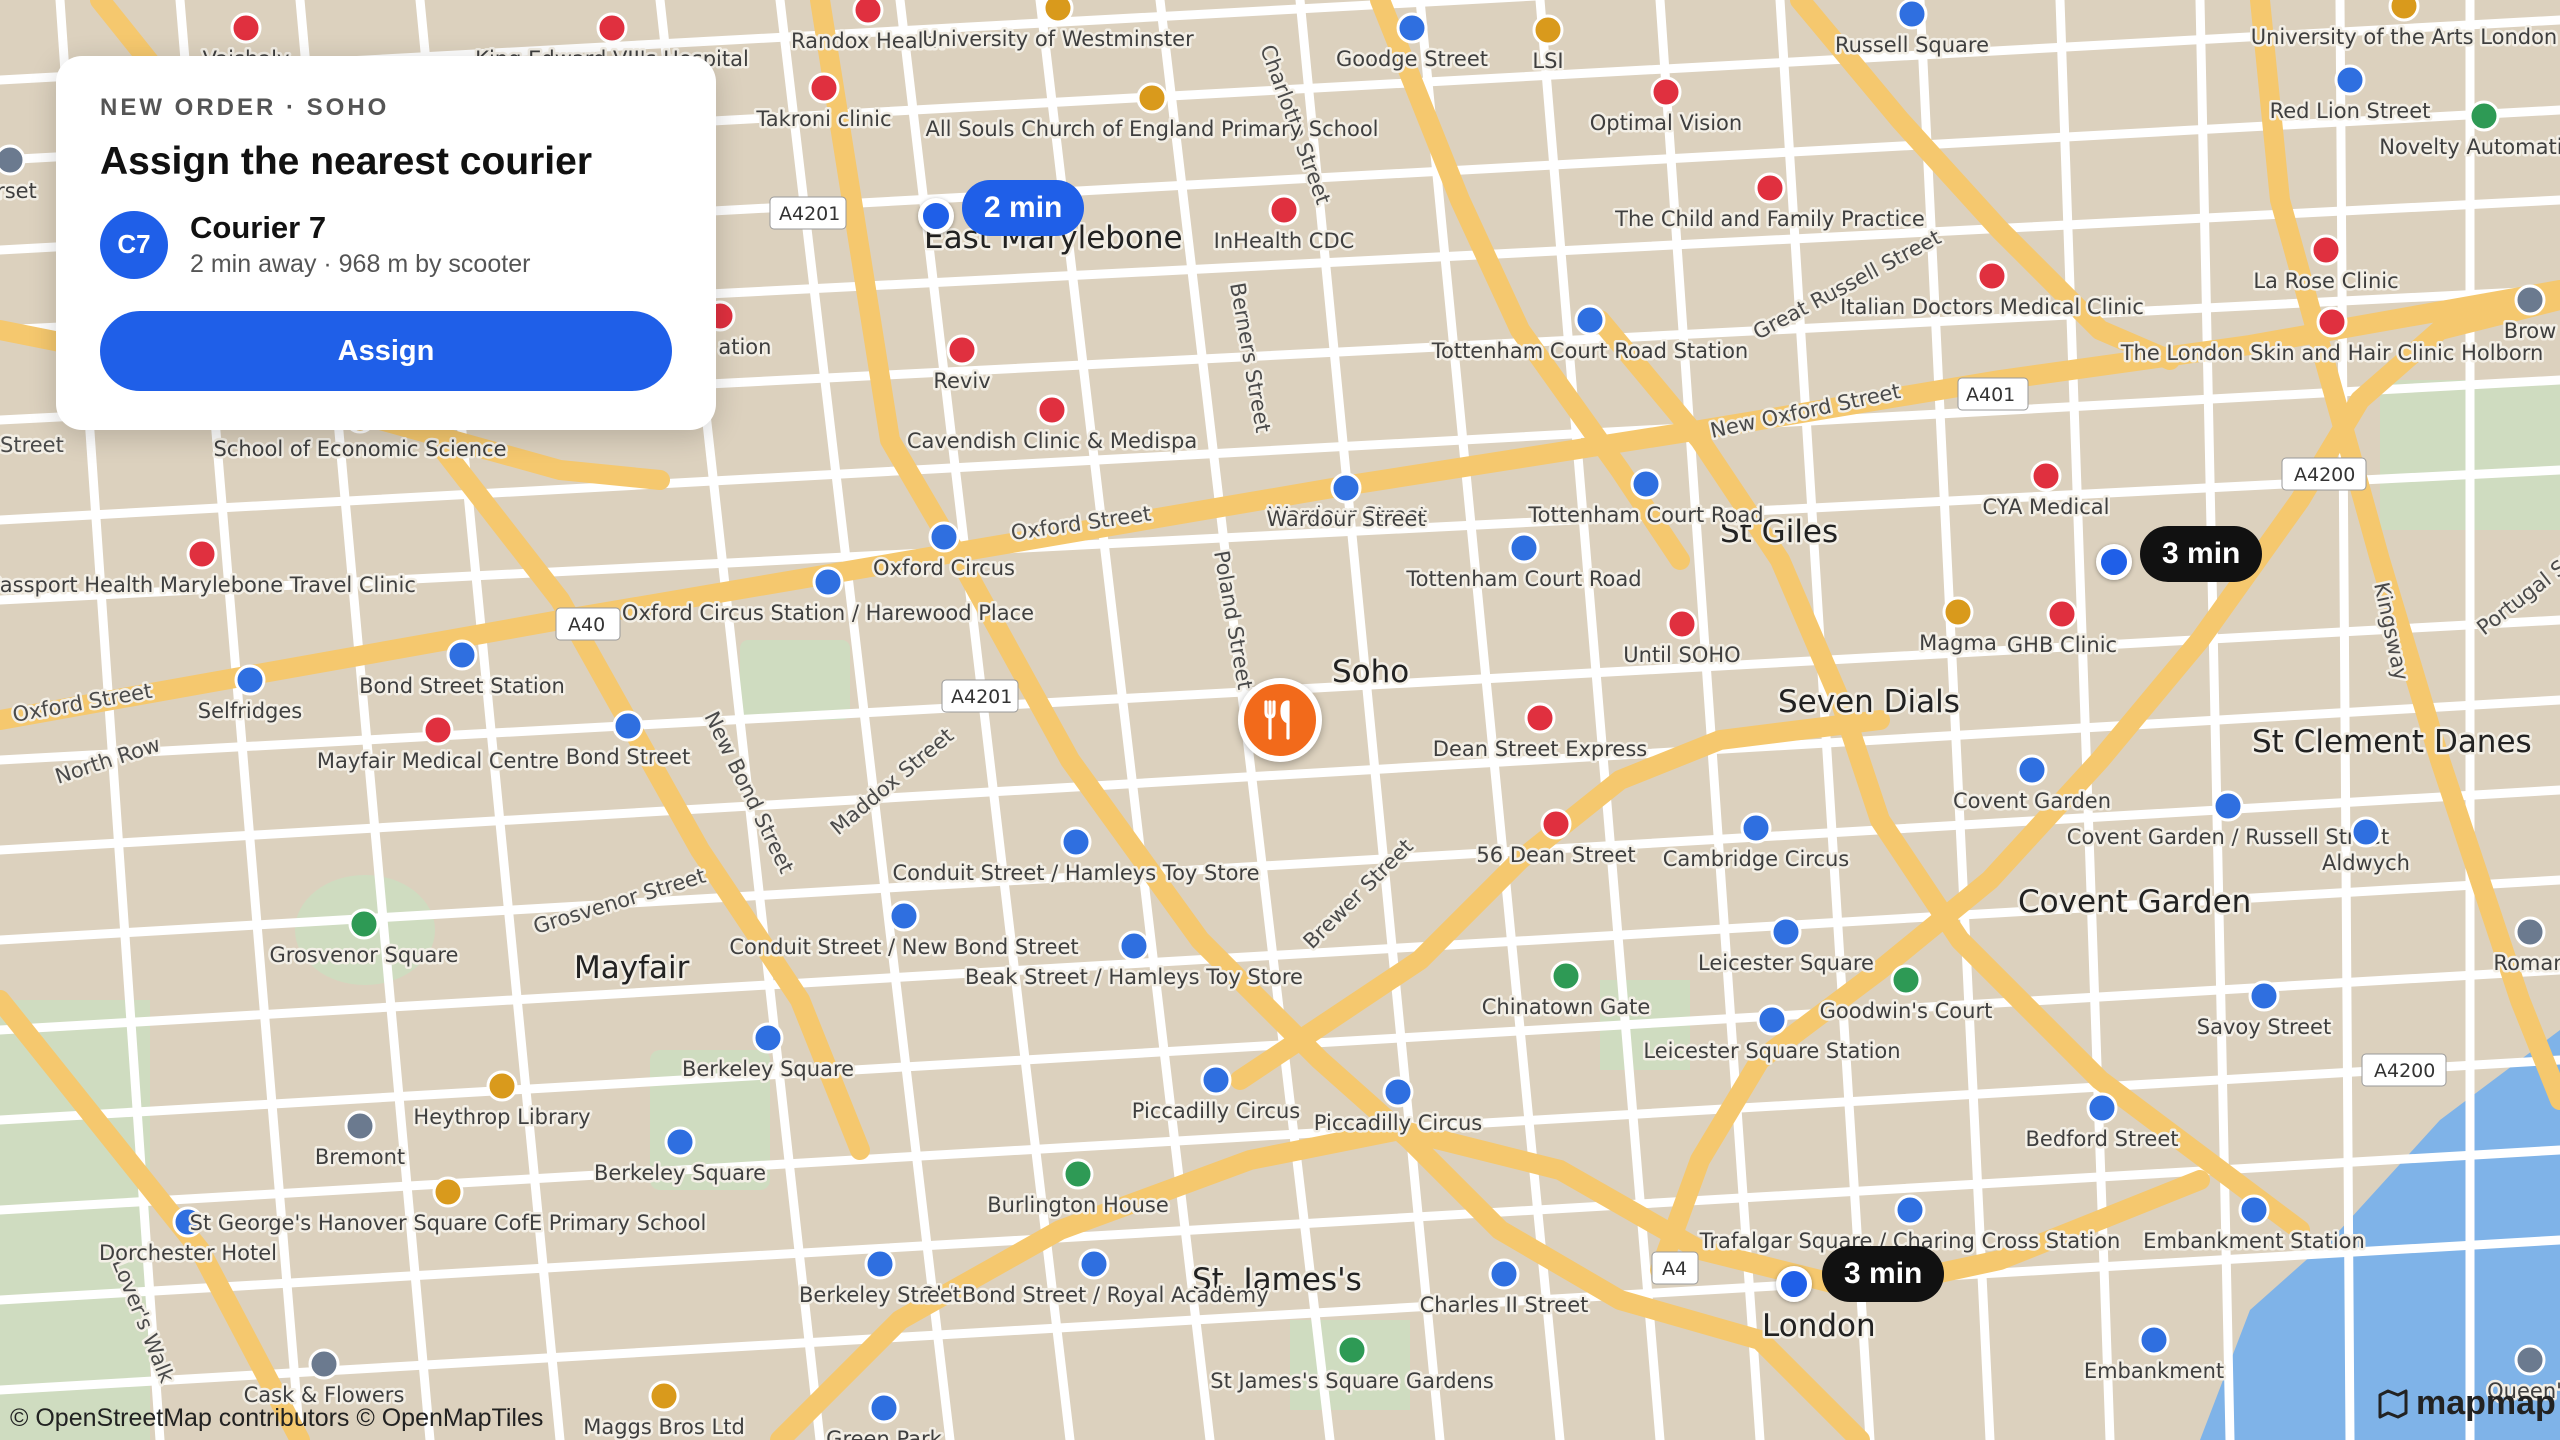 This screenshot has height=1440, width=2560. Describe the element at coordinates (2392, 742) in the screenshot. I see `svg-text: St Clement Danes` at that location.